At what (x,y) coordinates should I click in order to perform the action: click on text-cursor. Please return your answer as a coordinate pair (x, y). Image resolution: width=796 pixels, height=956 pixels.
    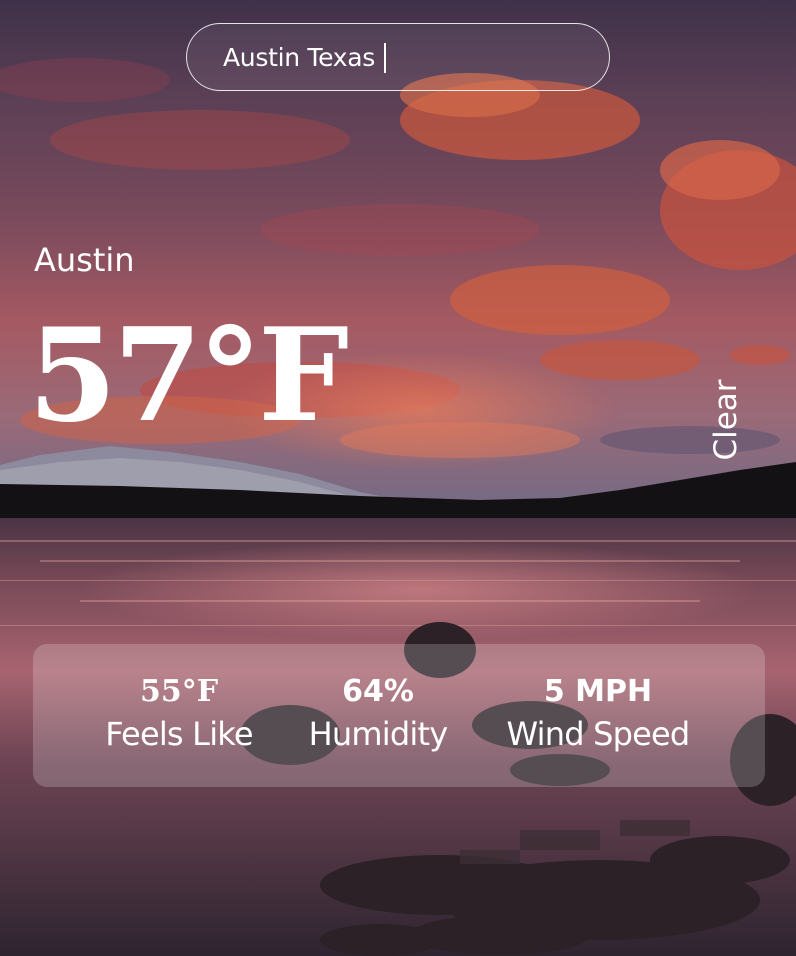
    Looking at the image, I should click on (385, 58).